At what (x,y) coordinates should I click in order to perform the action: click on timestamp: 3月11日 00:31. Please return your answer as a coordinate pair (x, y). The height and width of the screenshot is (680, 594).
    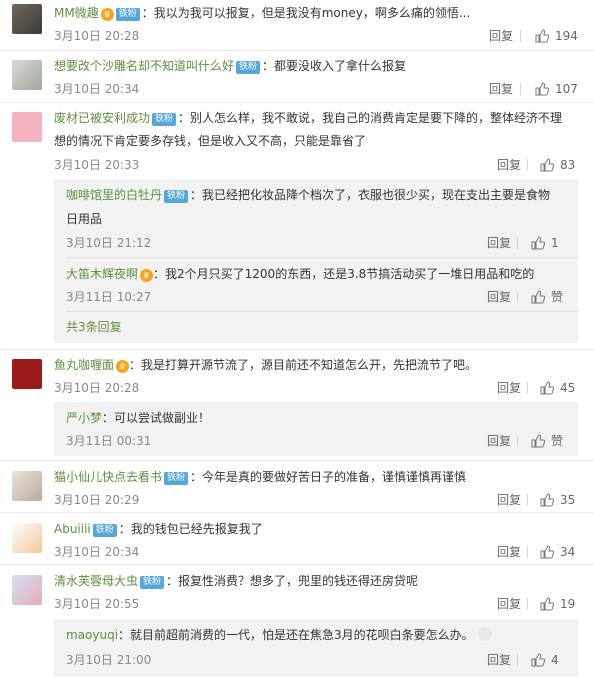
    Looking at the image, I should click on (109, 441).